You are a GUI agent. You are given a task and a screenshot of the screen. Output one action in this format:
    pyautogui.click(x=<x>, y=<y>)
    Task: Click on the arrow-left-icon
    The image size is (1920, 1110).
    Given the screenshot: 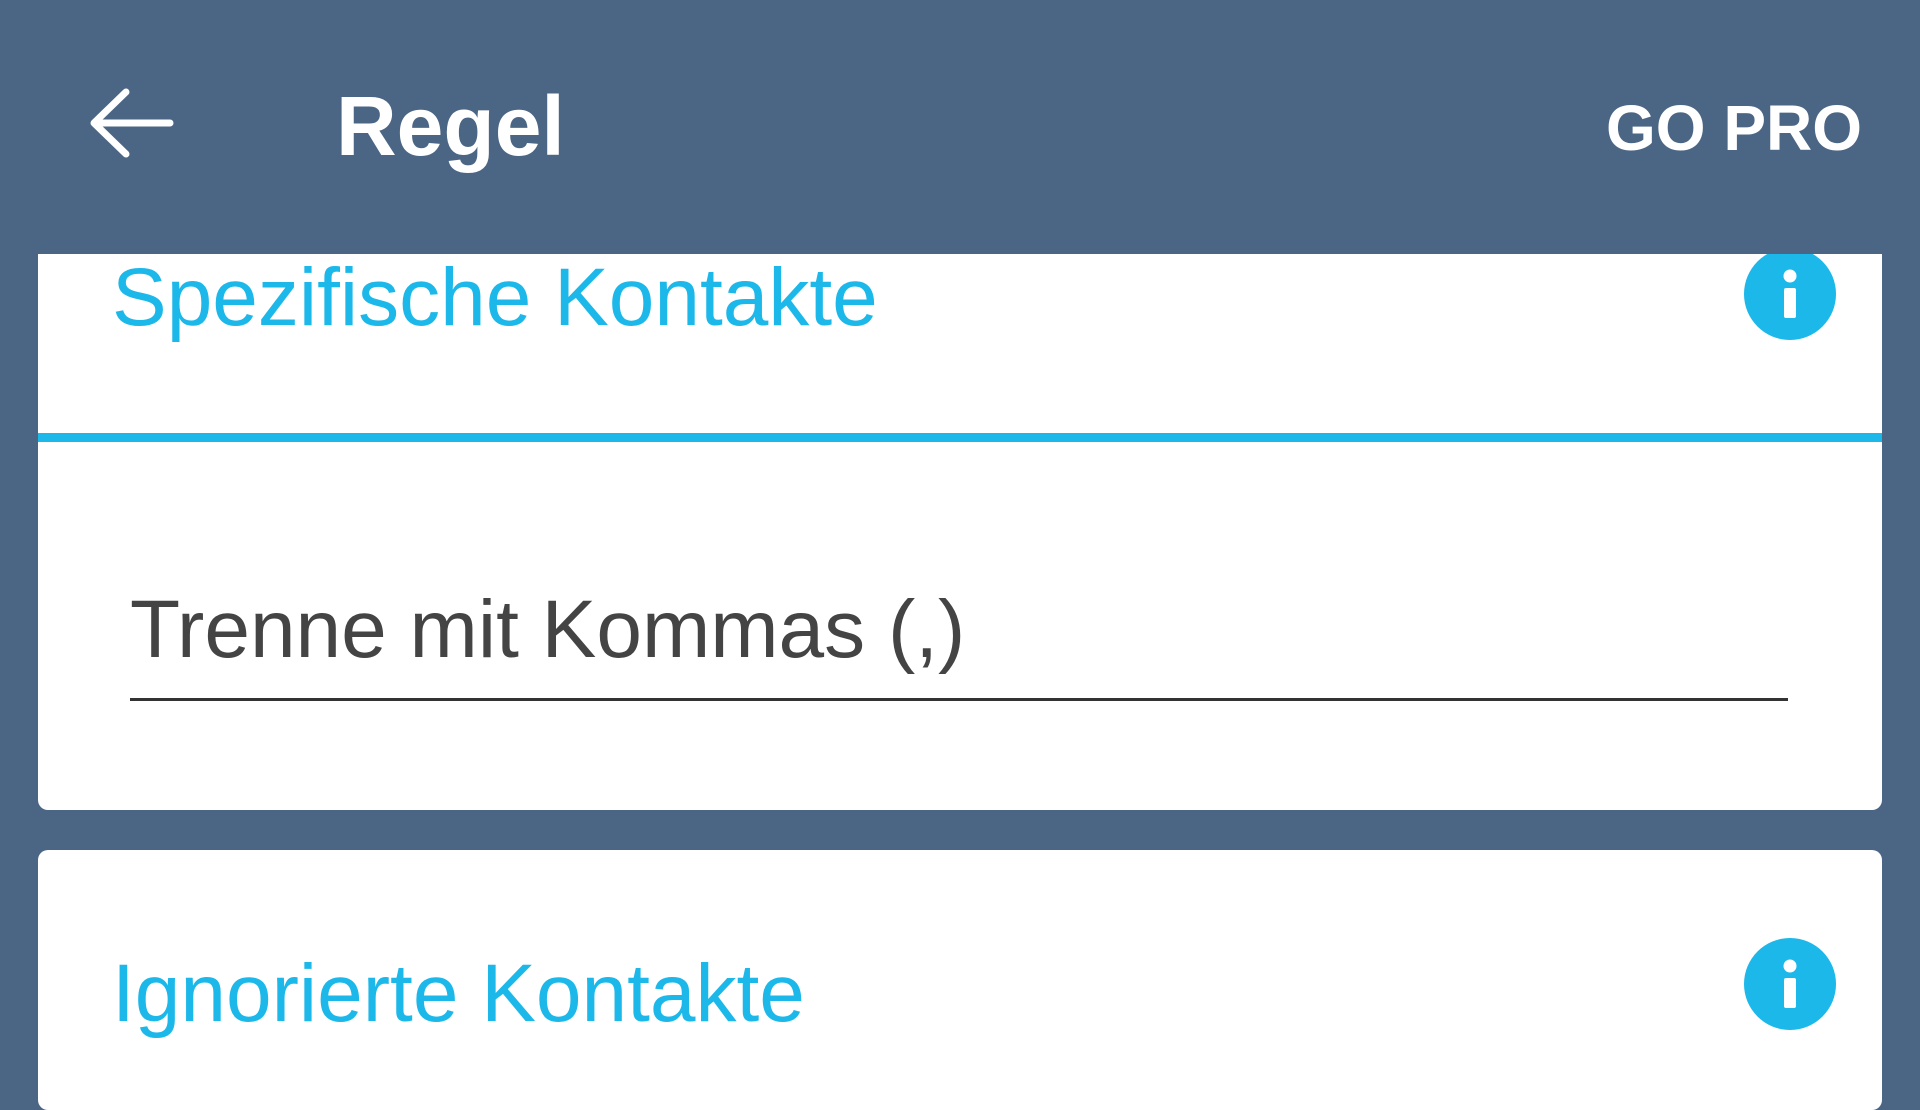 What is the action you would take?
    pyautogui.click(x=132, y=123)
    